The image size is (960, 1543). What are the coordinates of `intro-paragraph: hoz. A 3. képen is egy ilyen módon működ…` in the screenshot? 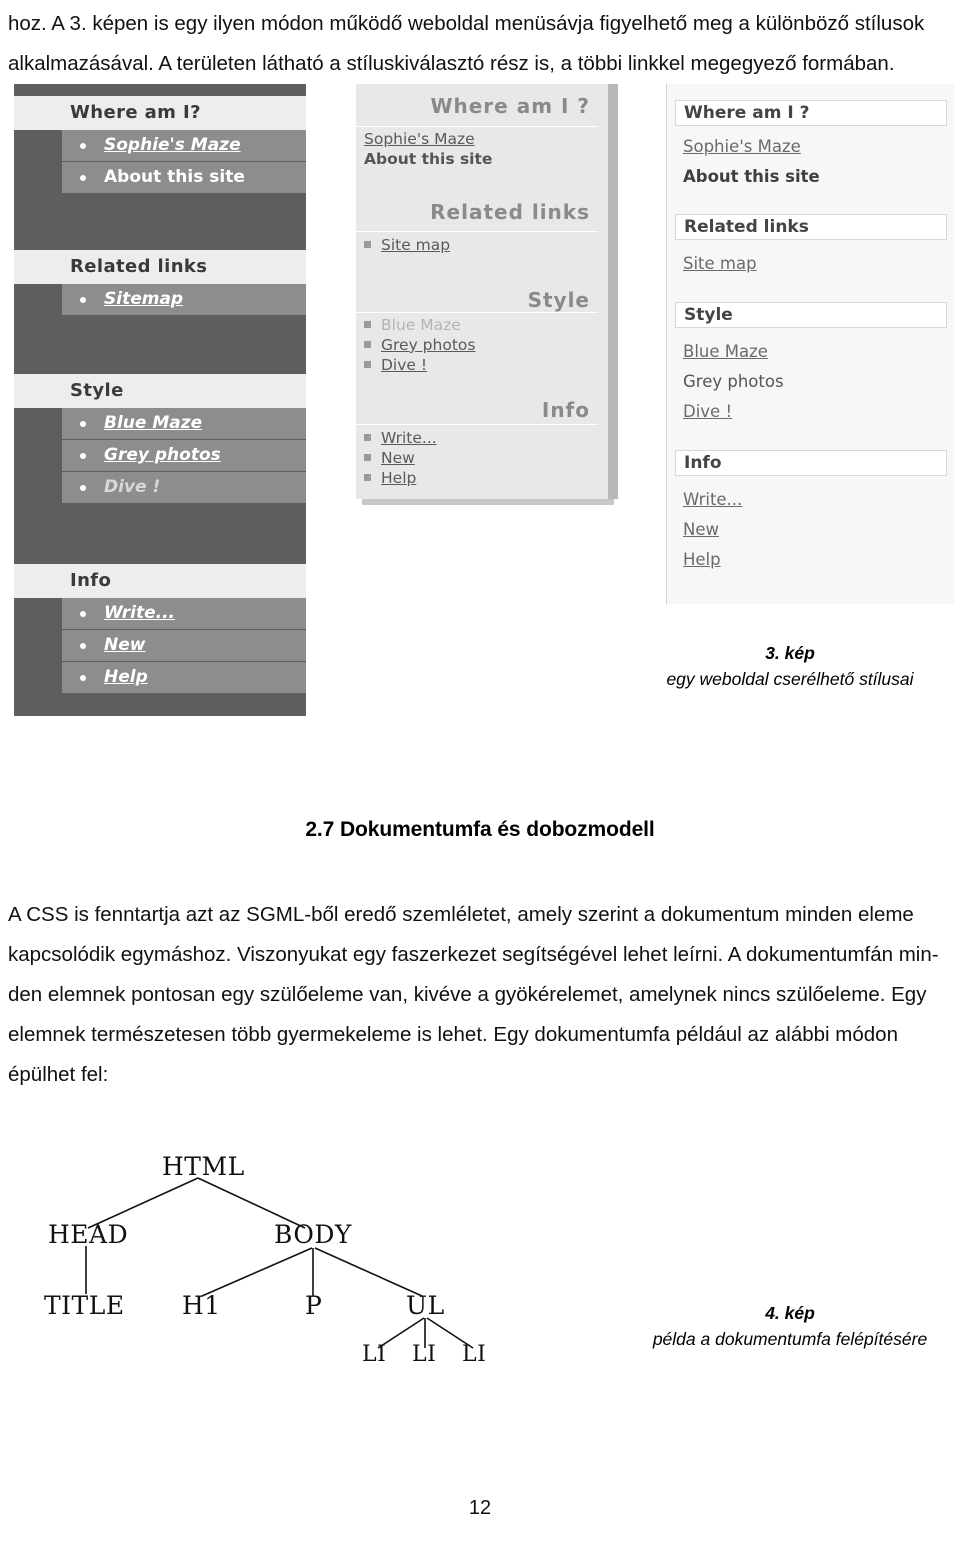 It's located at (480, 44).